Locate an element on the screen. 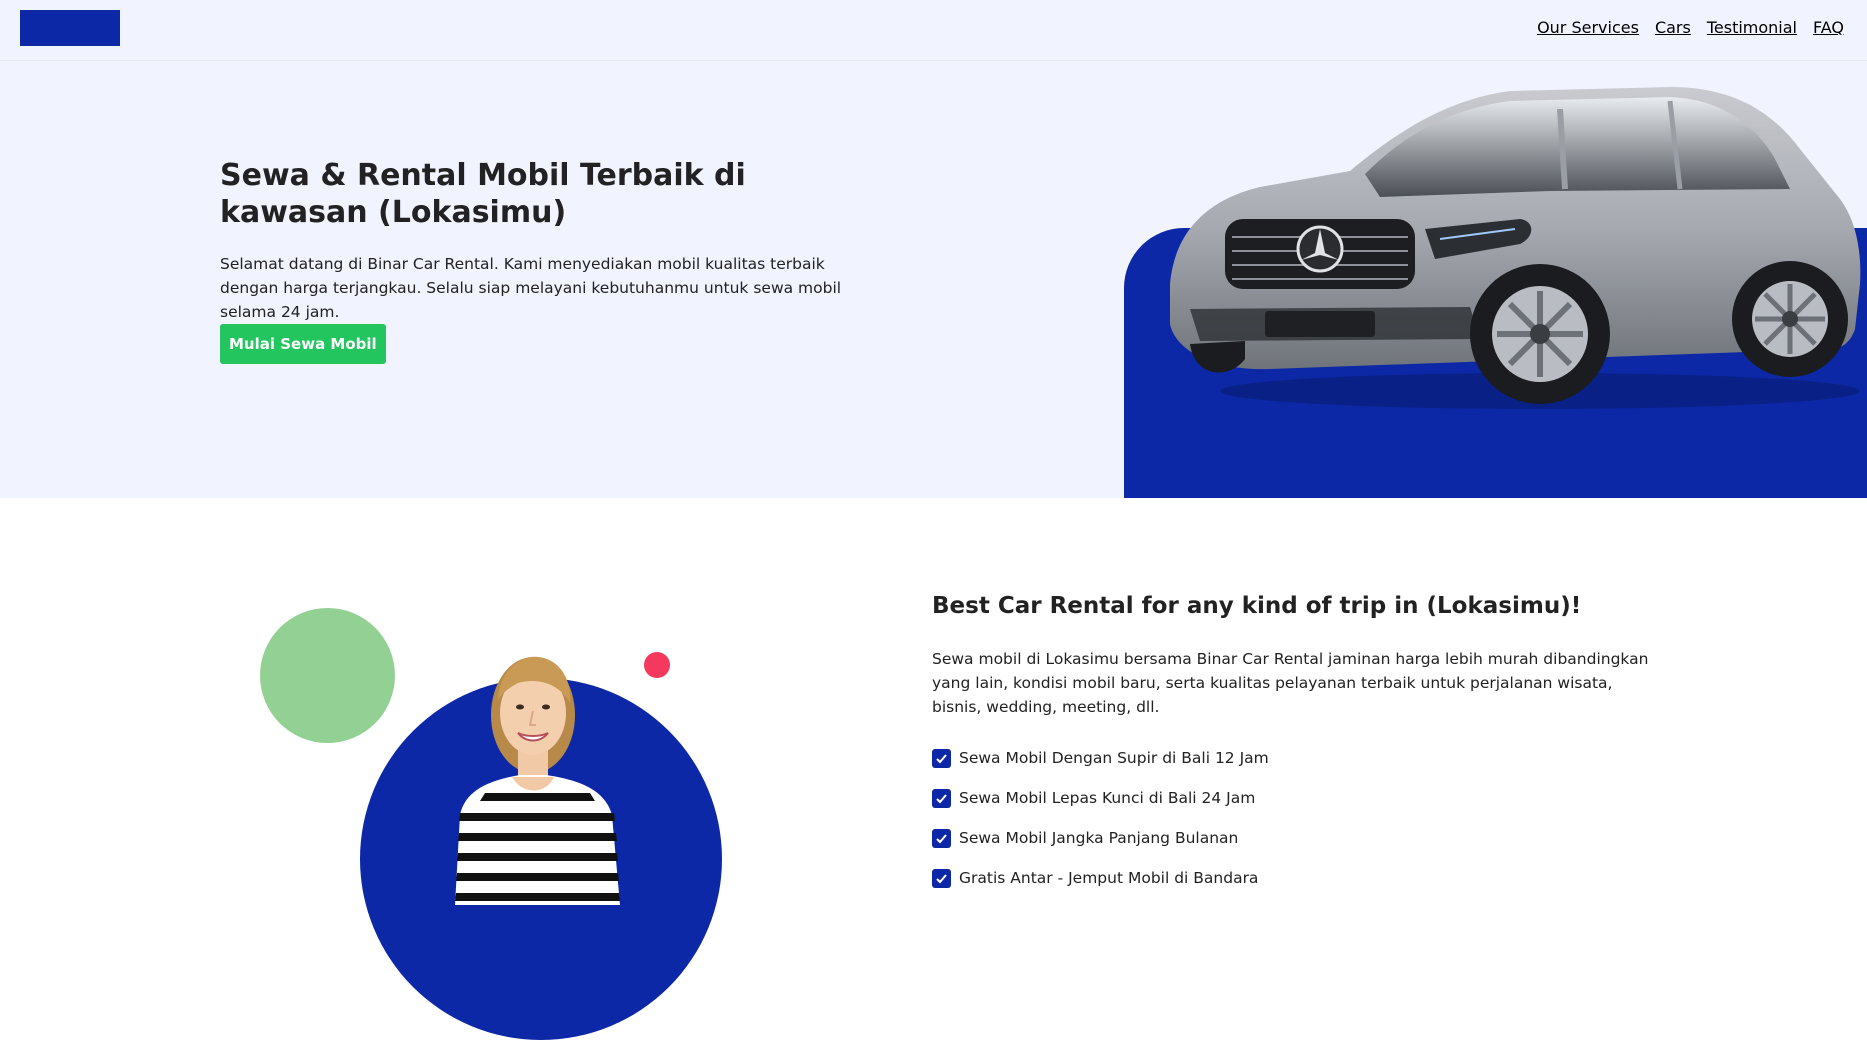 The width and height of the screenshot is (1867, 1040). navbar: Our Services Cars Testimonial FAQ is located at coordinates (933, 30).